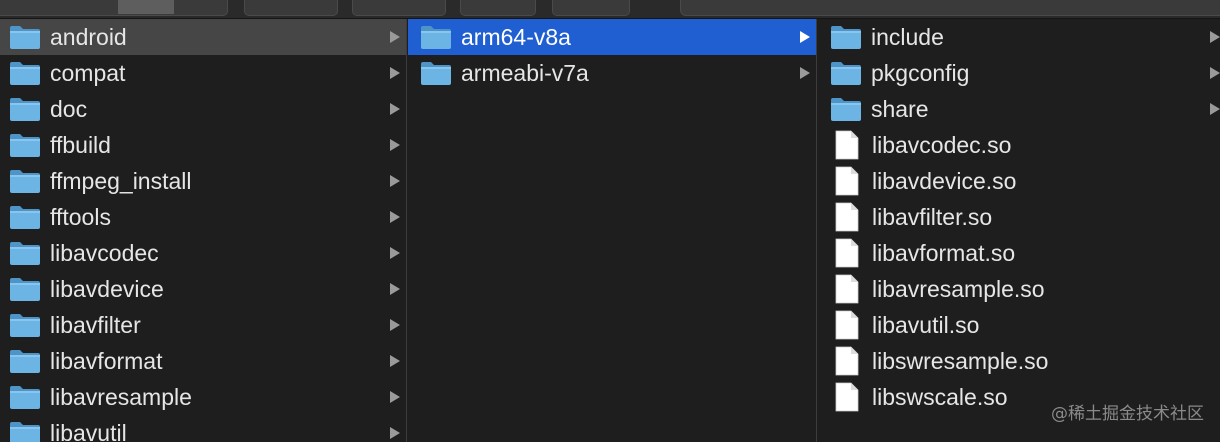  Describe the element at coordinates (932, 216) in the screenshot. I see `item-label: libavfilter.so` at that location.